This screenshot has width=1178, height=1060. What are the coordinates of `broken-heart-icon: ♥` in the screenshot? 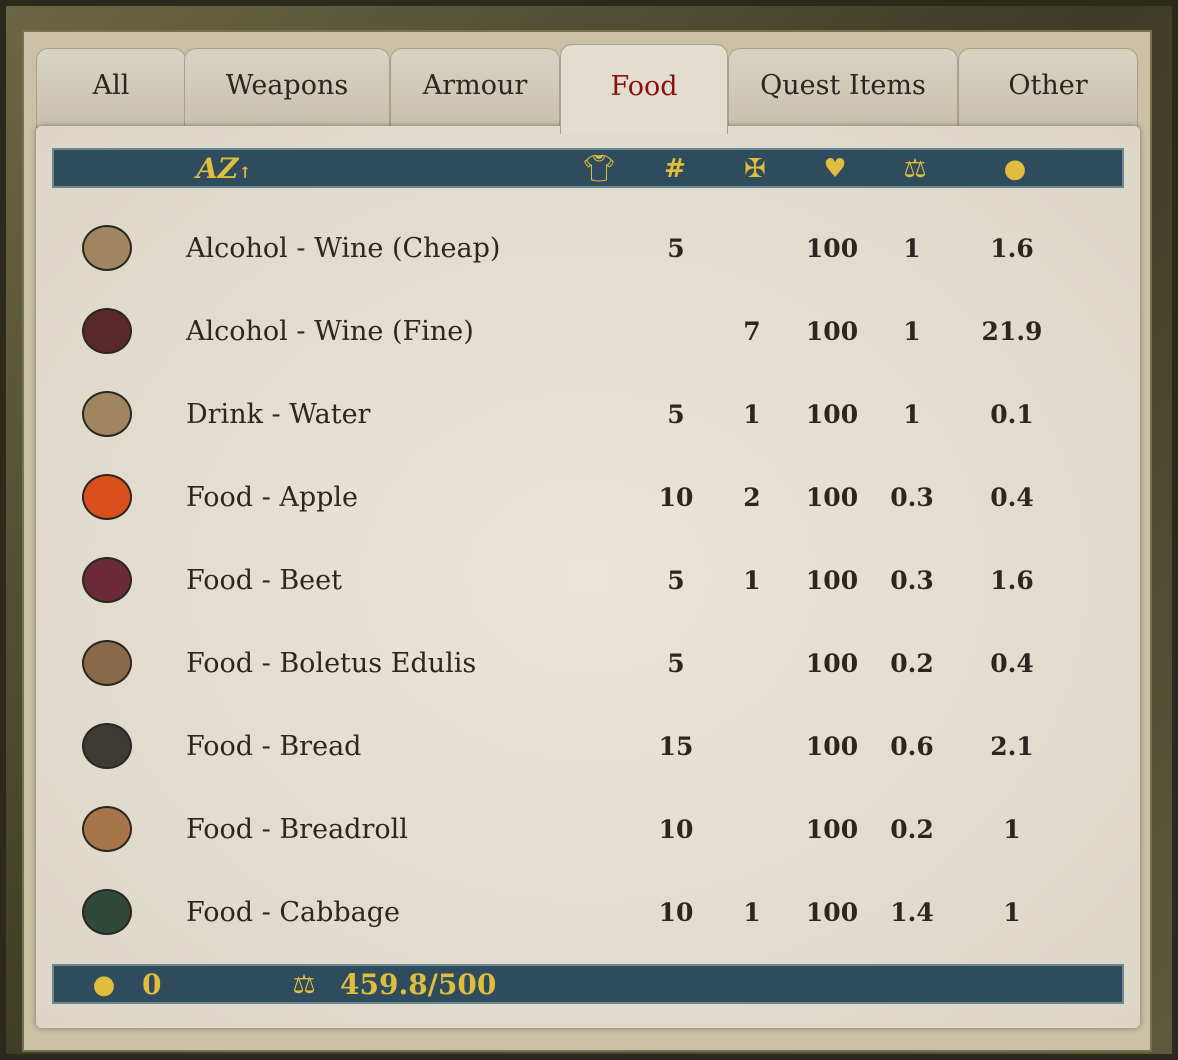 It's located at (835, 169).